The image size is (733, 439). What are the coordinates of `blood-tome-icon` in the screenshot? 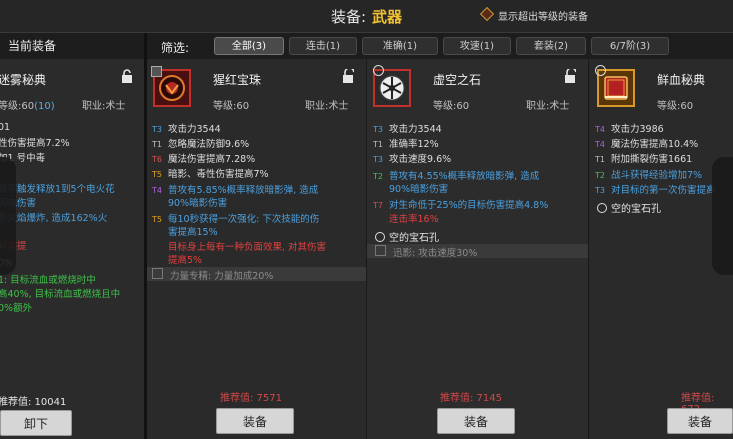 It's located at (616, 88).